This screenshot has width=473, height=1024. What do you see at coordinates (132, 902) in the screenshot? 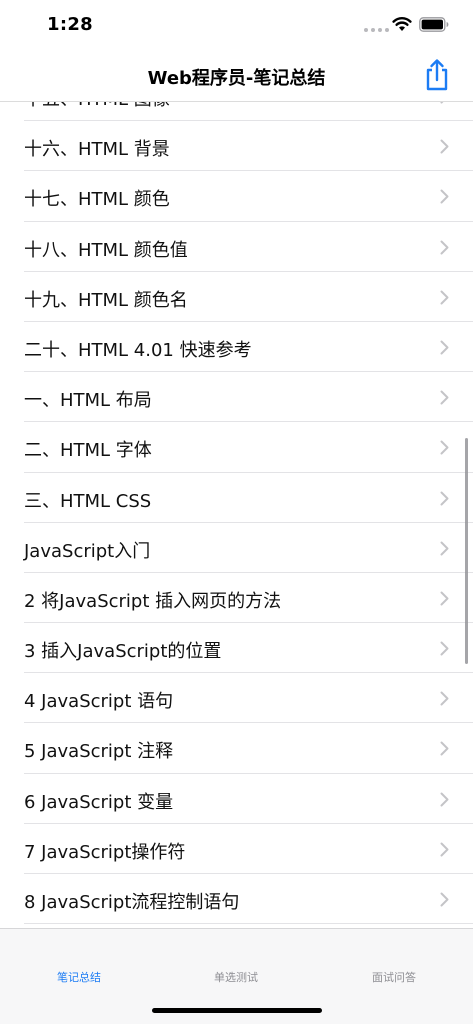
I see `list-item-label: 8 JavaScript流程控制语句` at bounding box center [132, 902].